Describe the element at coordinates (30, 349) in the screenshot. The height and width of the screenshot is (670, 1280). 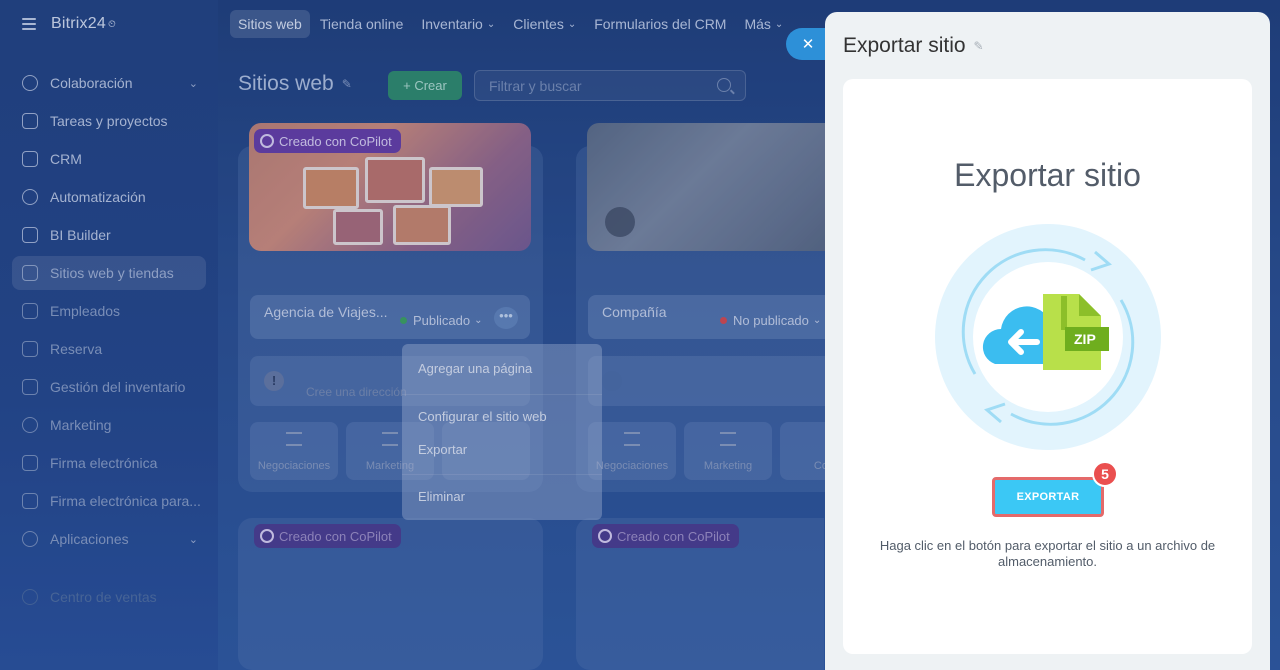
I see `calendar-icon` at that location.